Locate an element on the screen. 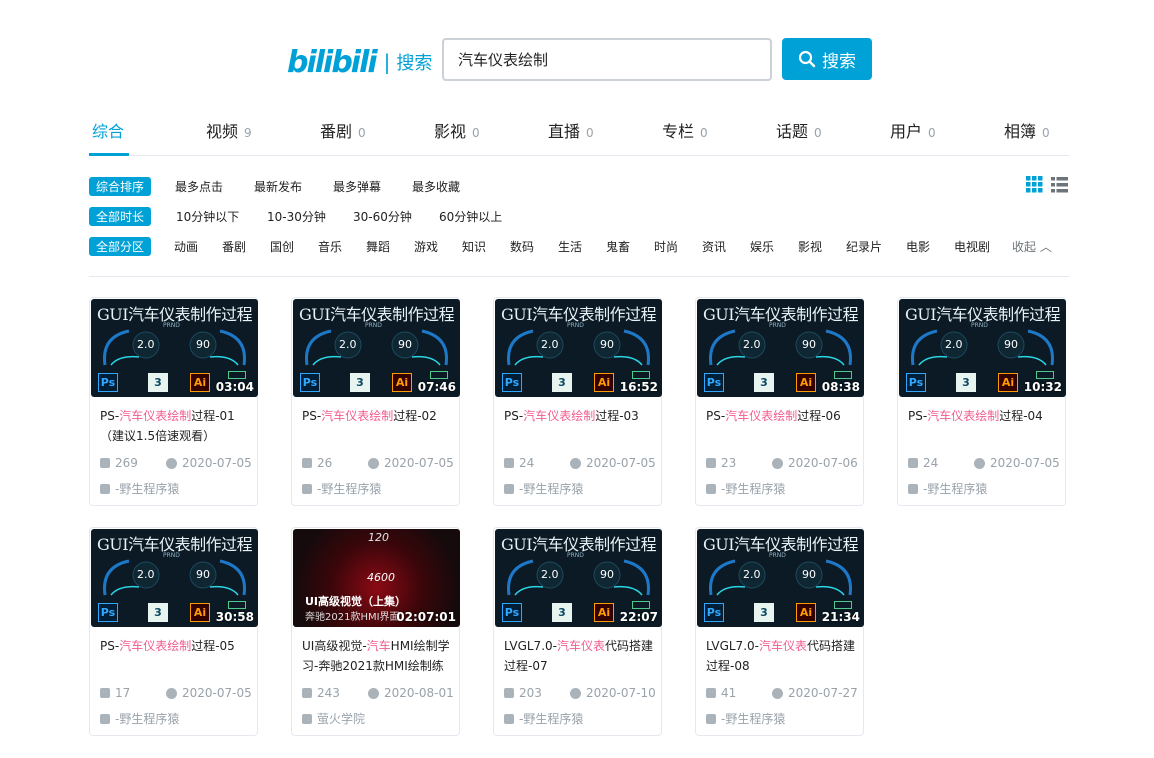 The width and height of the screenshot is (1154, 758). tab-article: 专栏 0 is located at coordinates (685, 130).